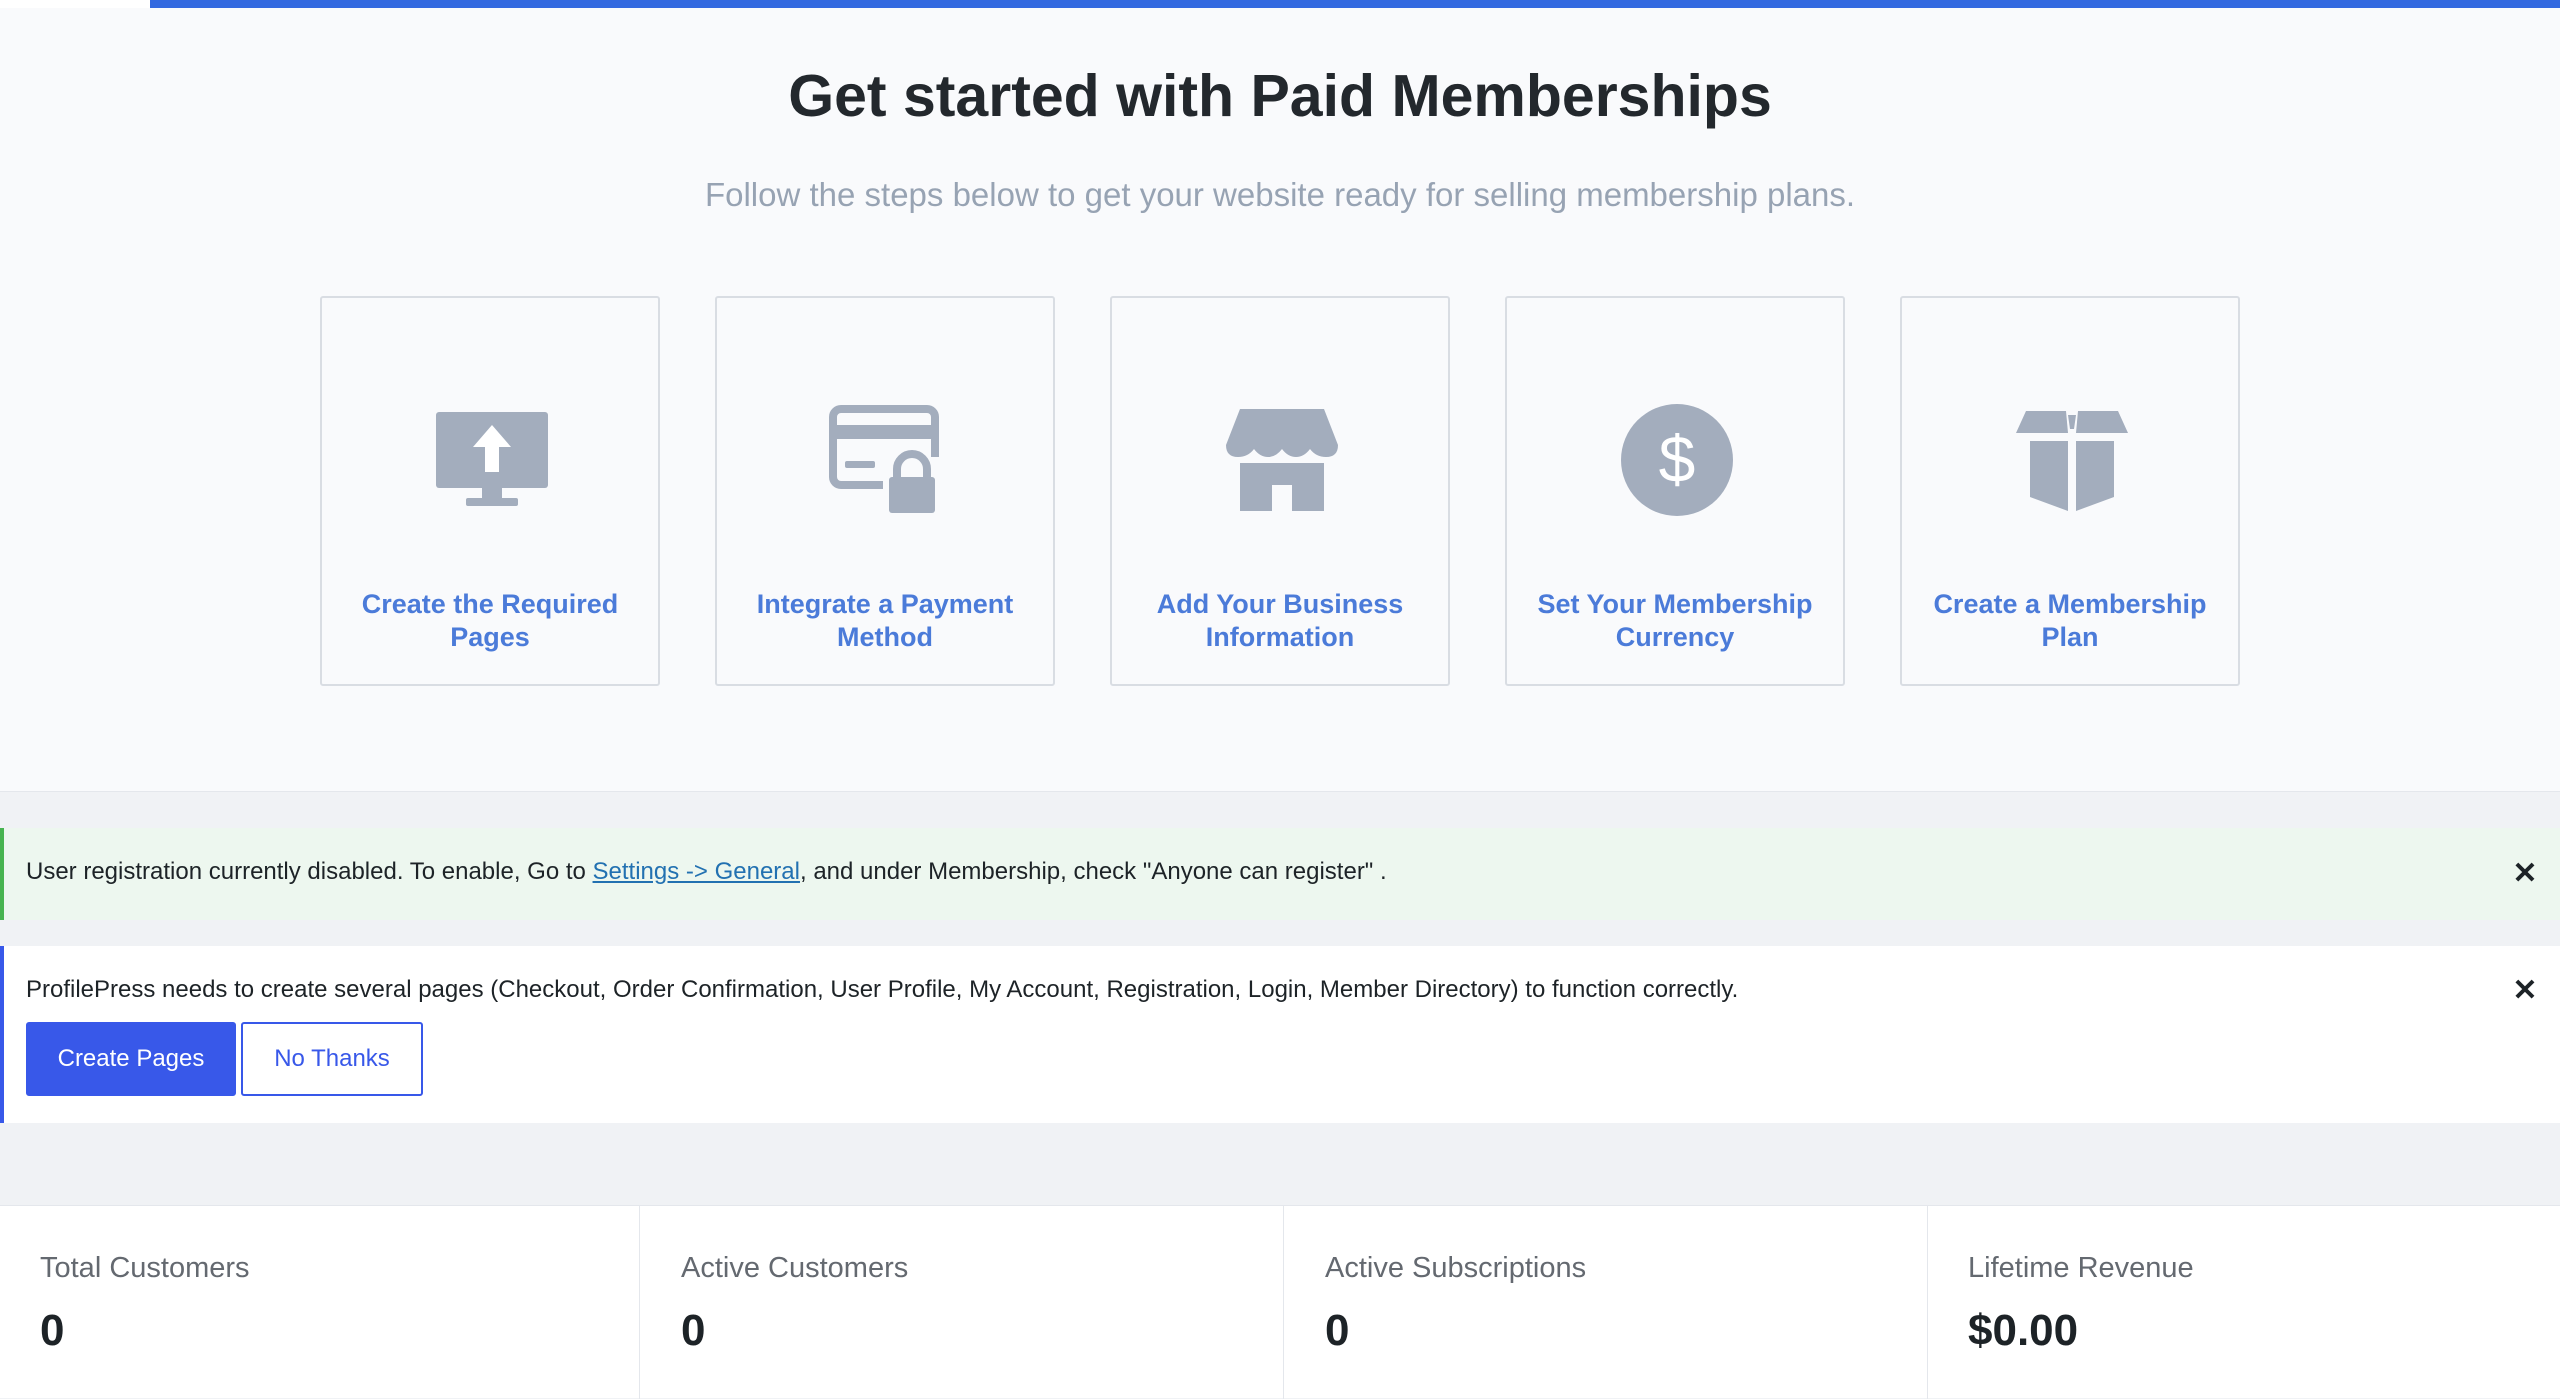 This screenshot has height=1399, width=2560. I want to click on credit-card-lock-icon, so click(887, 460).